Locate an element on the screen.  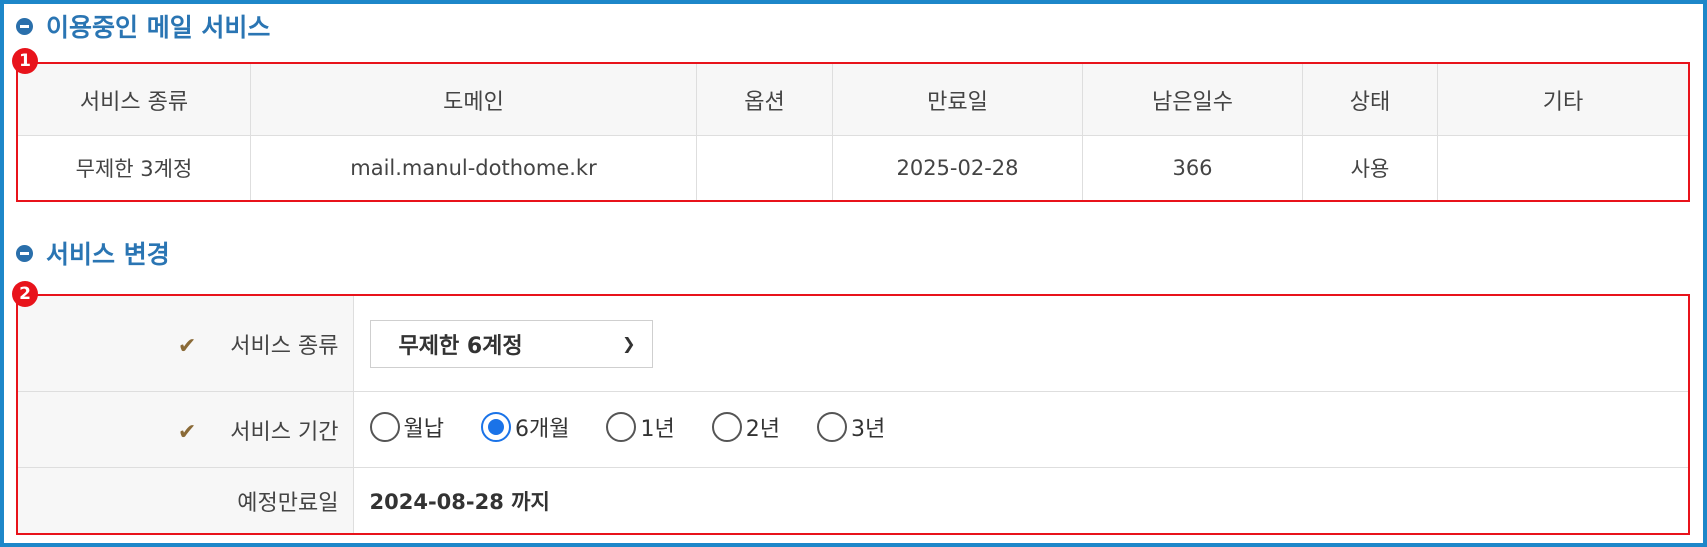
period-option-3years: 3년 is located at coordinates (851, 427).